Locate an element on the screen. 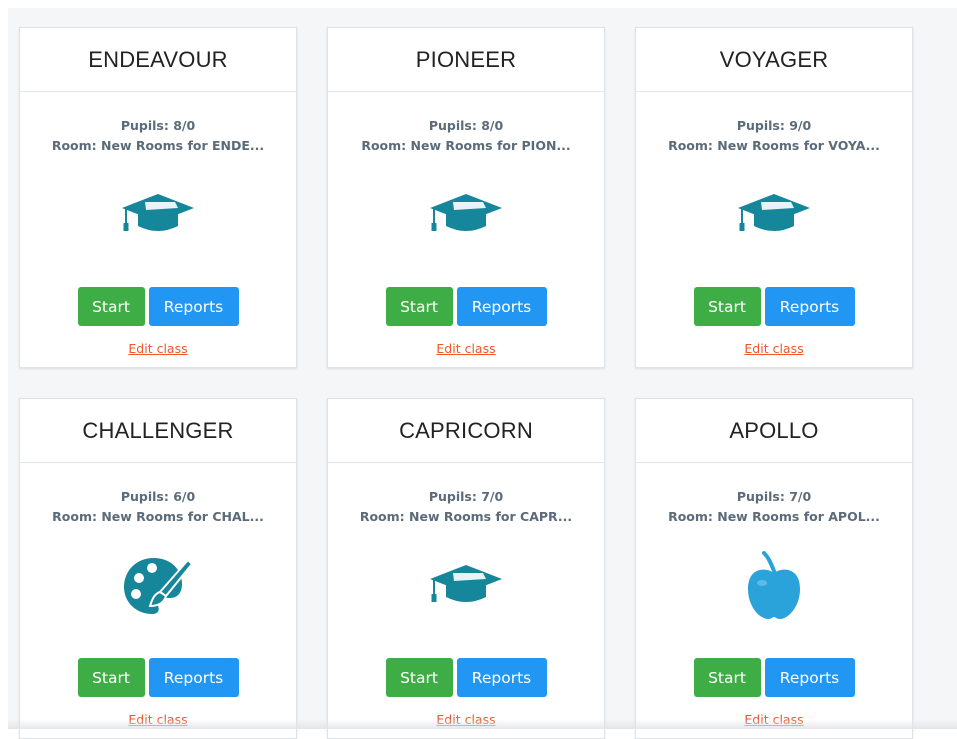 The height and width of the screenshot is (739, 957). card-header: APOLLO is located at coordinates (774, 431).